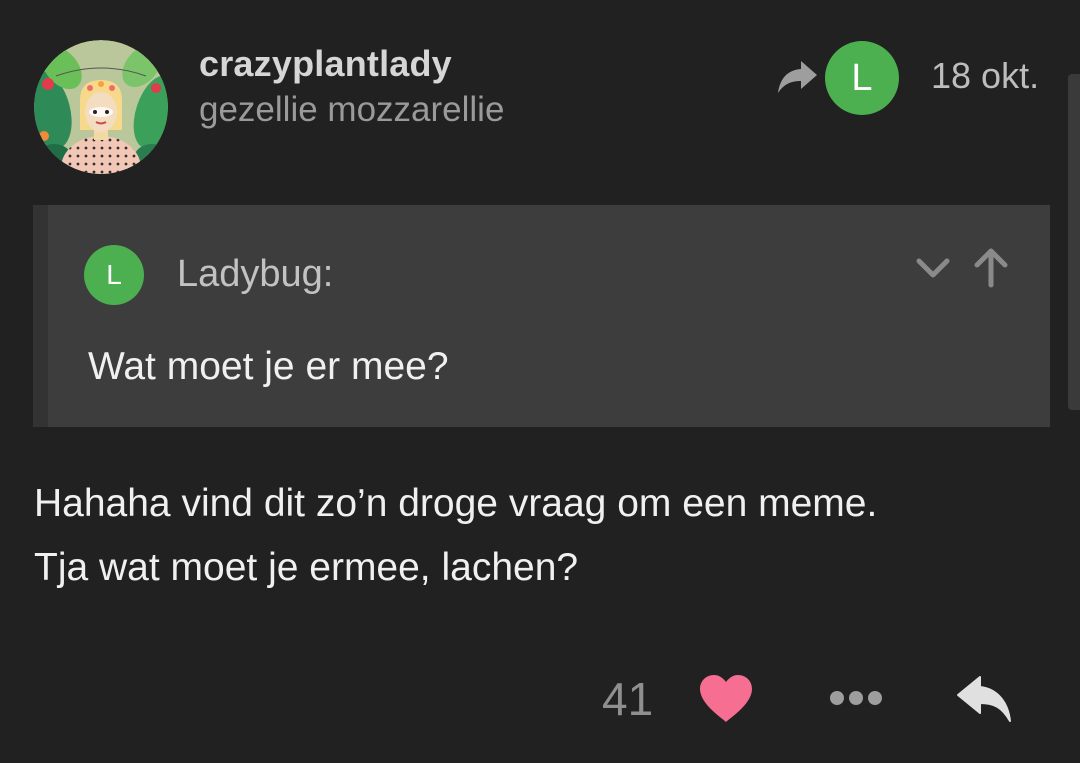 The image size is (1080, 763). I want to click on like-button, so click(726, 699).